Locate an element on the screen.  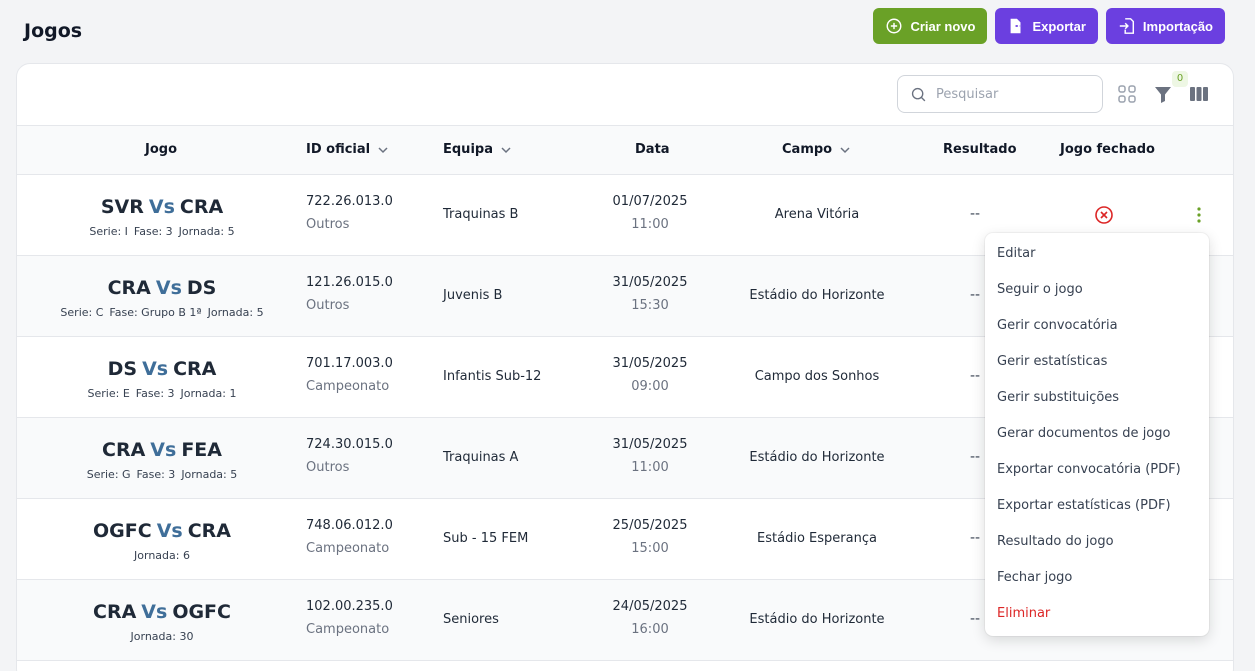
column-header-id-oficial: ID oficial is located at coordinates (348, 149).